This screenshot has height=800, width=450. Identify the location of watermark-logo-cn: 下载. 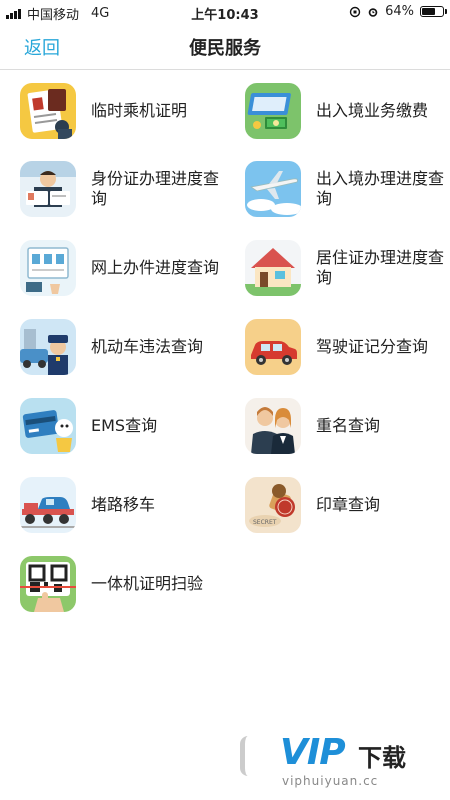
(382, 758).